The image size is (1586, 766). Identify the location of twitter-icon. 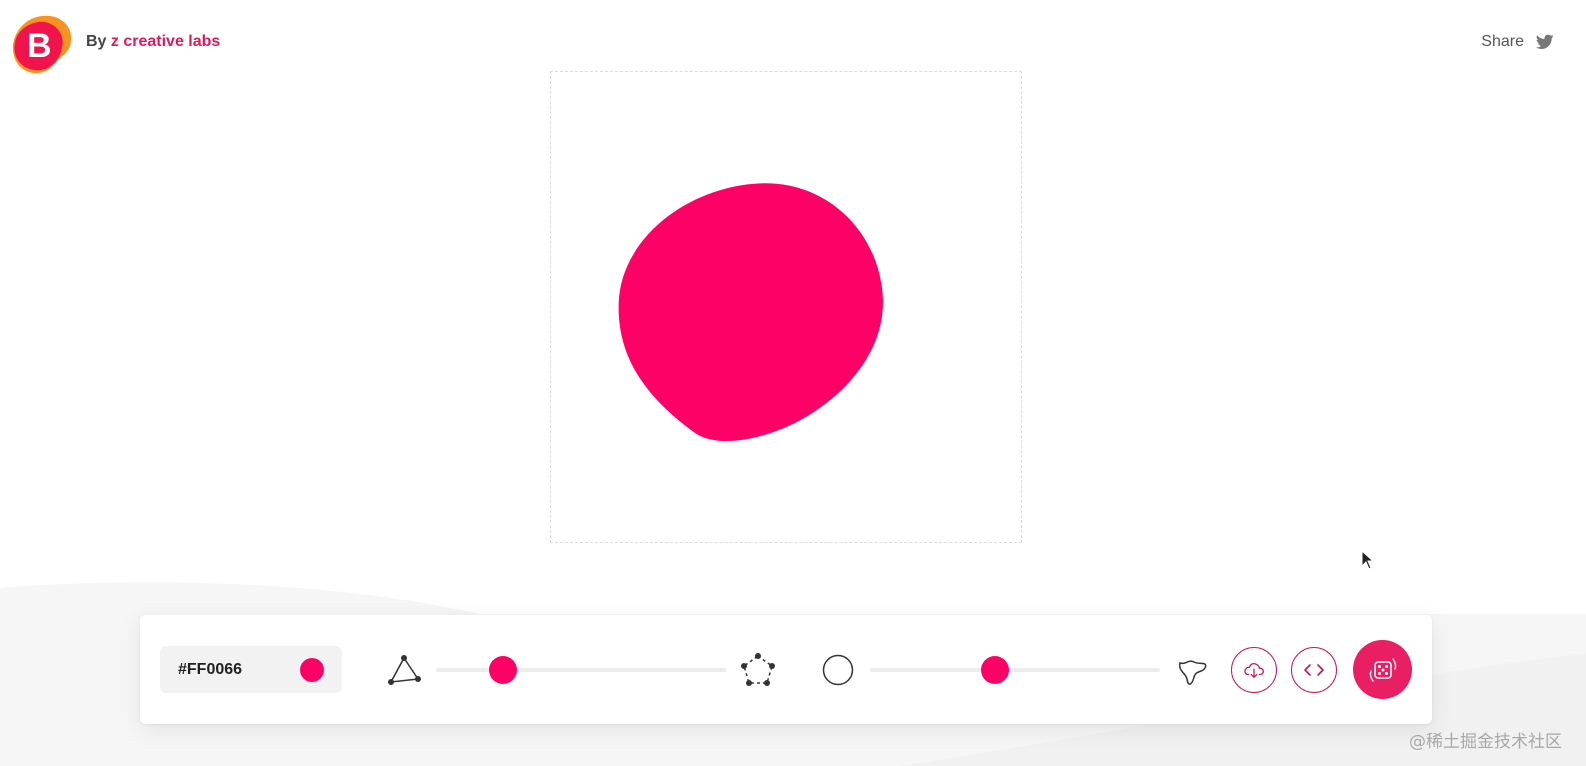
(1545, 42).